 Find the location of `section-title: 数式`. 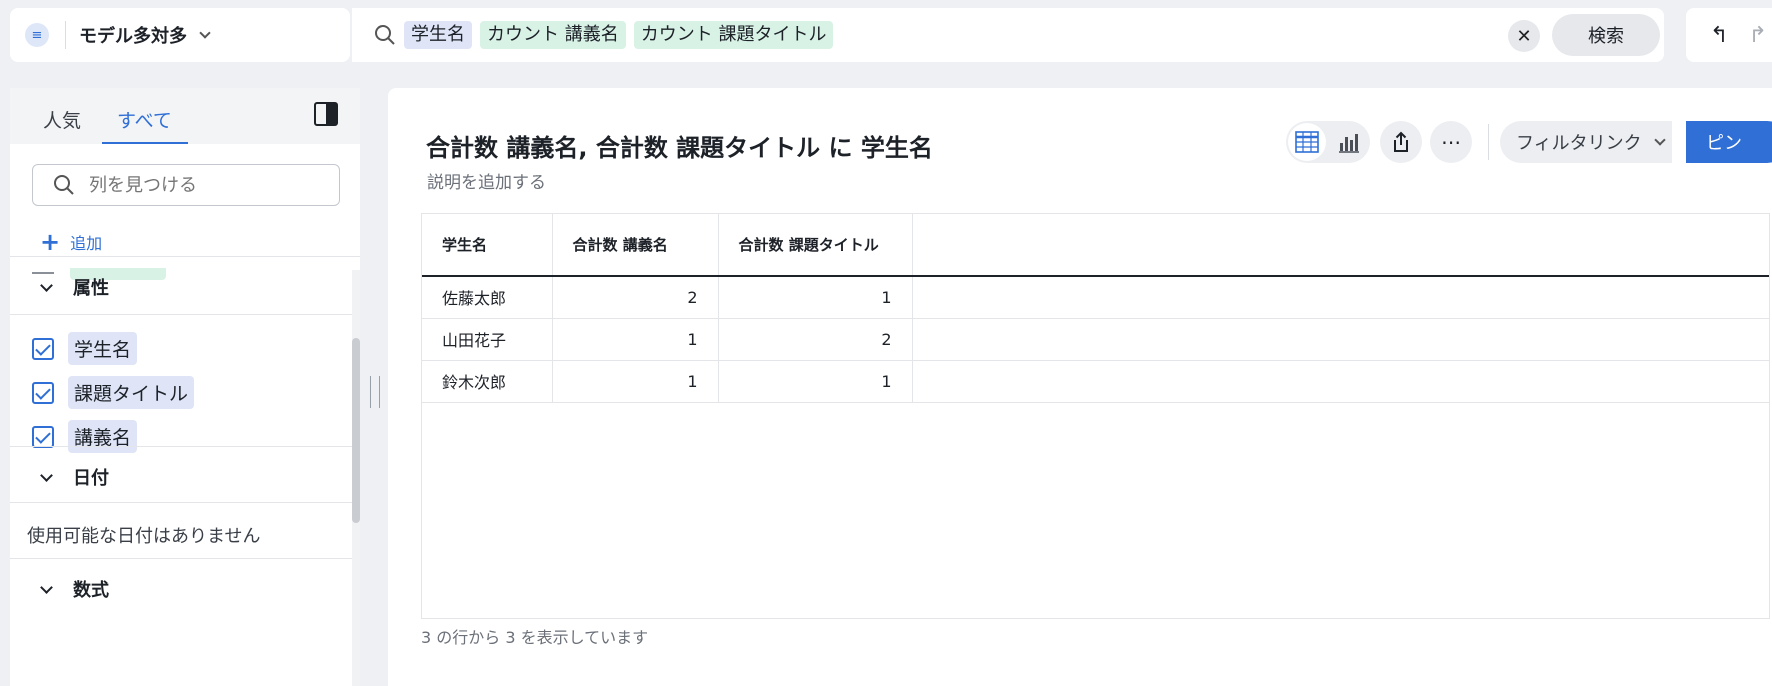

section-title: 数式 is located at coordinates (91, 590).